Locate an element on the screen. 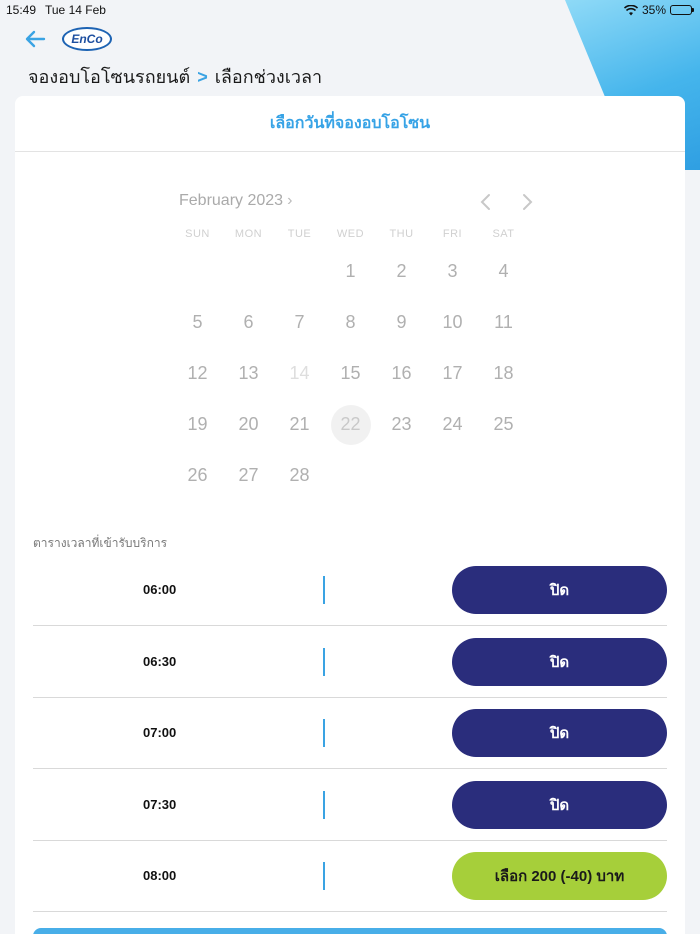  calendar-day: 13 is located at coordinates (248, 373).